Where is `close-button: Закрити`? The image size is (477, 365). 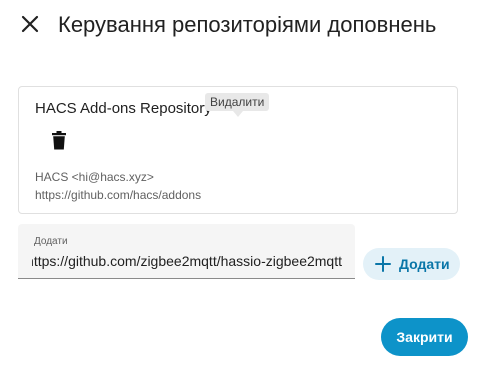
close-button: Закрити is located at coordinates (424, 337).